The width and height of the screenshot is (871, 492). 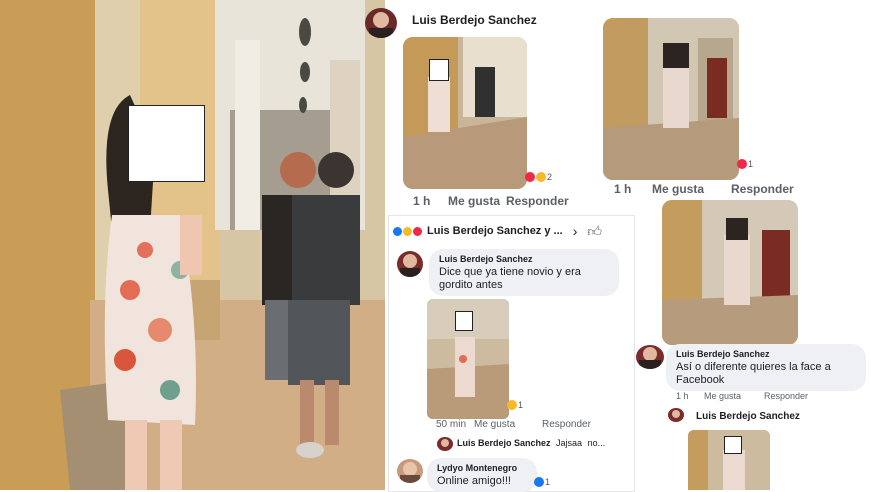 I want to click on reply-author: Luis Berdejo Sanchez, so click(x=504, y=443).